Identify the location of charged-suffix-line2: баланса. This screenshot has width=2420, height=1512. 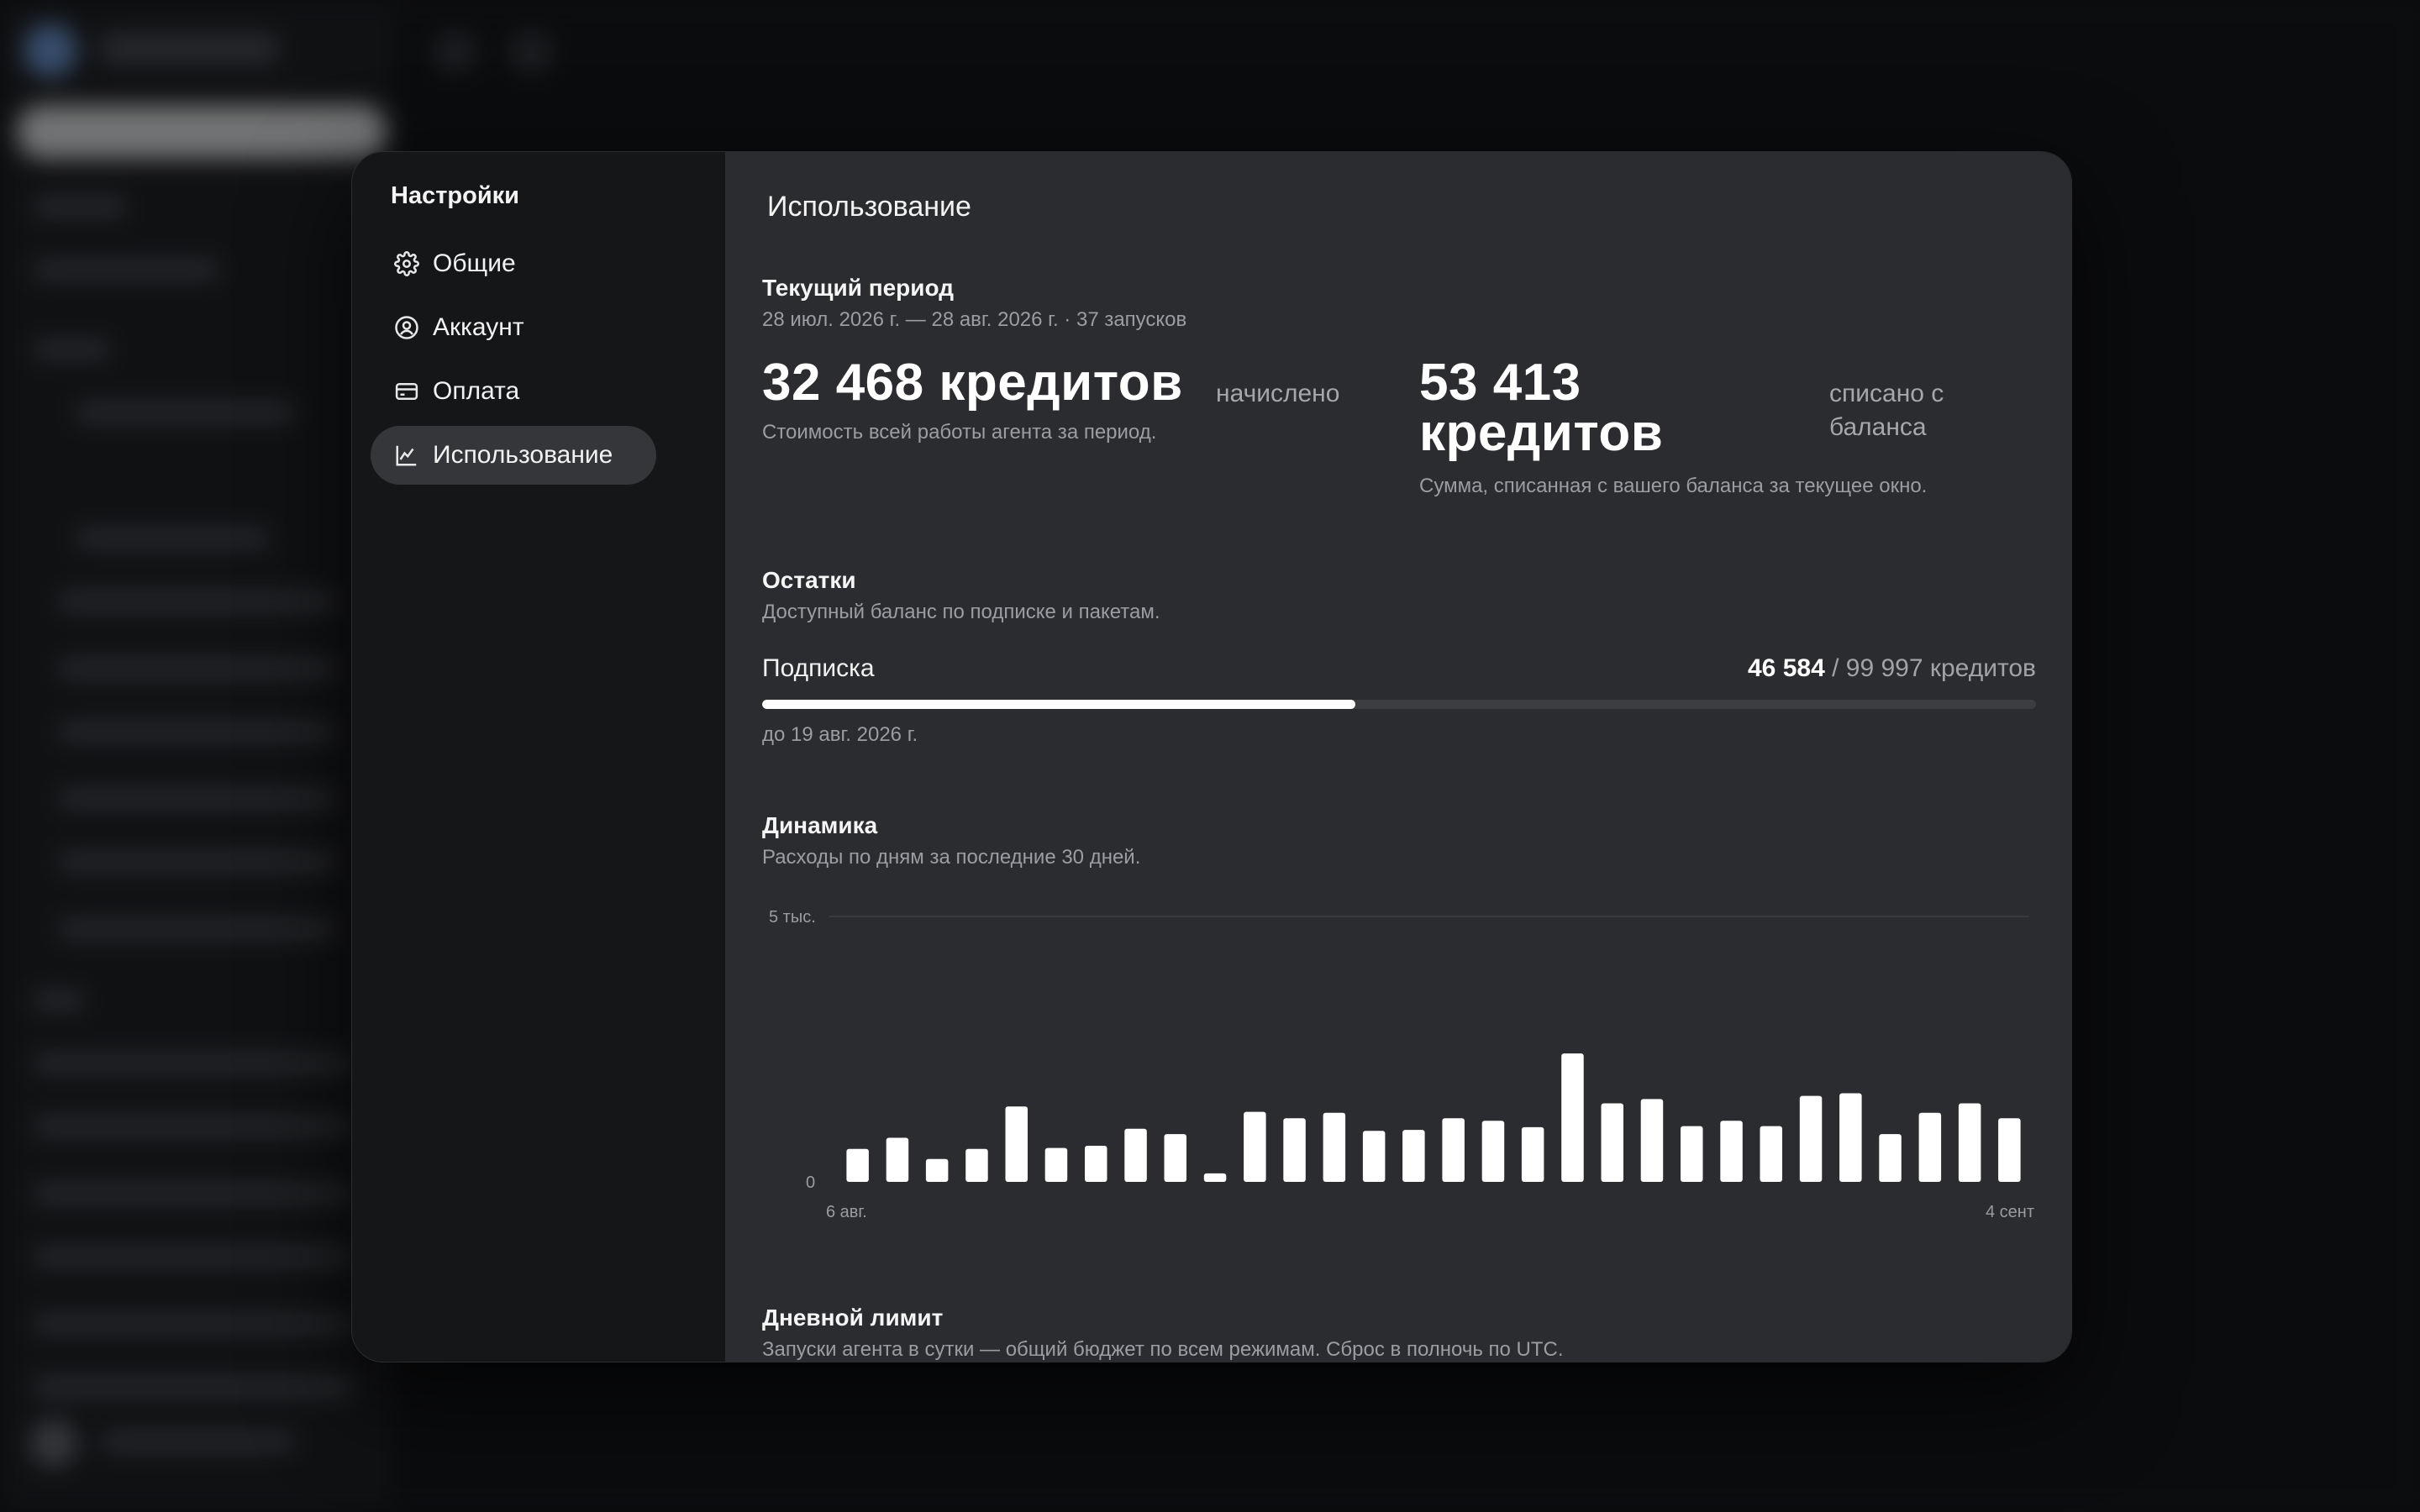
(1878, 427).